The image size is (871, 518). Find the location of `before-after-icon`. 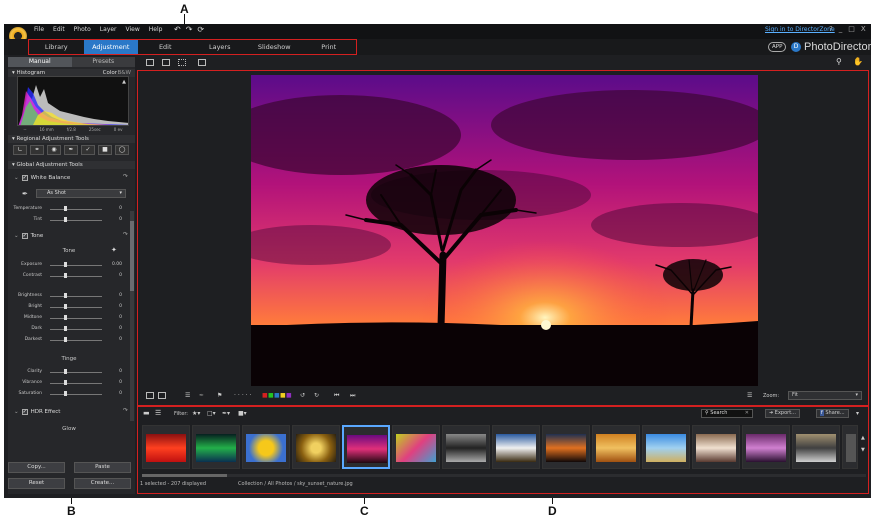

before-after-icon is located at coordinates (162, 395).